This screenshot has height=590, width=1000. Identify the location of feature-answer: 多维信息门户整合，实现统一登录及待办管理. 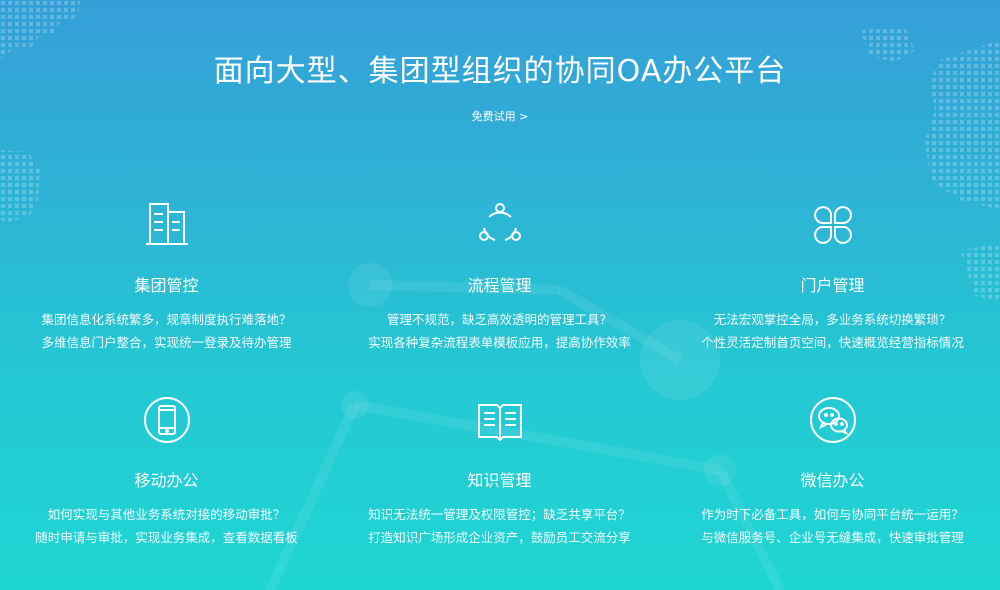
(166, 342).